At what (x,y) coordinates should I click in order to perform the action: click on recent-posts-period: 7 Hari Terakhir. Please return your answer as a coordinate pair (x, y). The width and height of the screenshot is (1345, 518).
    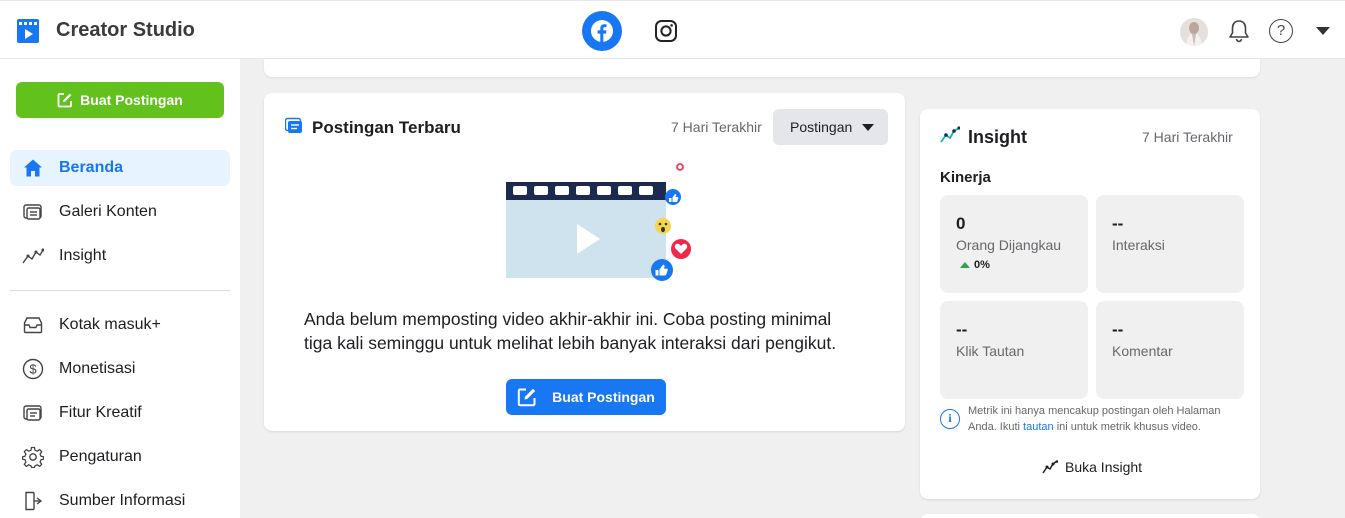
    Looking at the image, I should click on (716, 127).